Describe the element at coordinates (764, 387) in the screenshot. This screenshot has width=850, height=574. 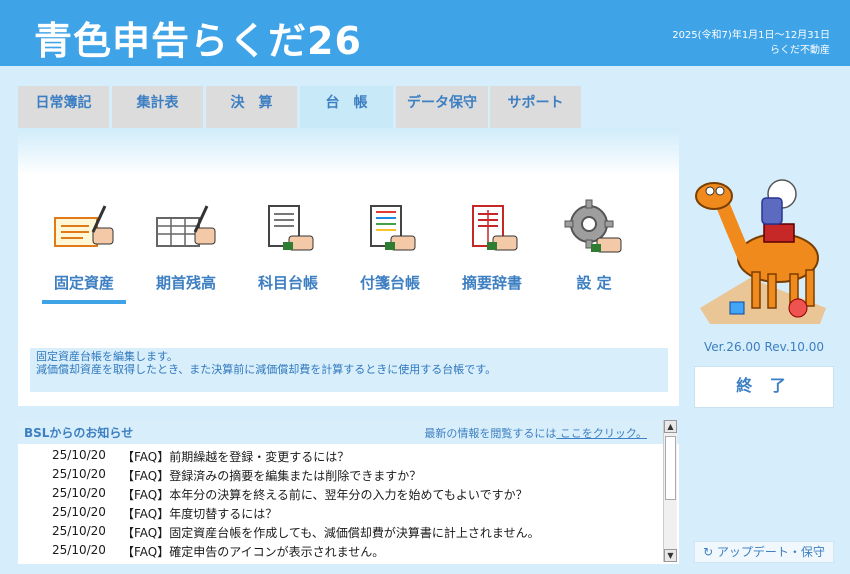
I see `exit-button: 終 了` at that location.